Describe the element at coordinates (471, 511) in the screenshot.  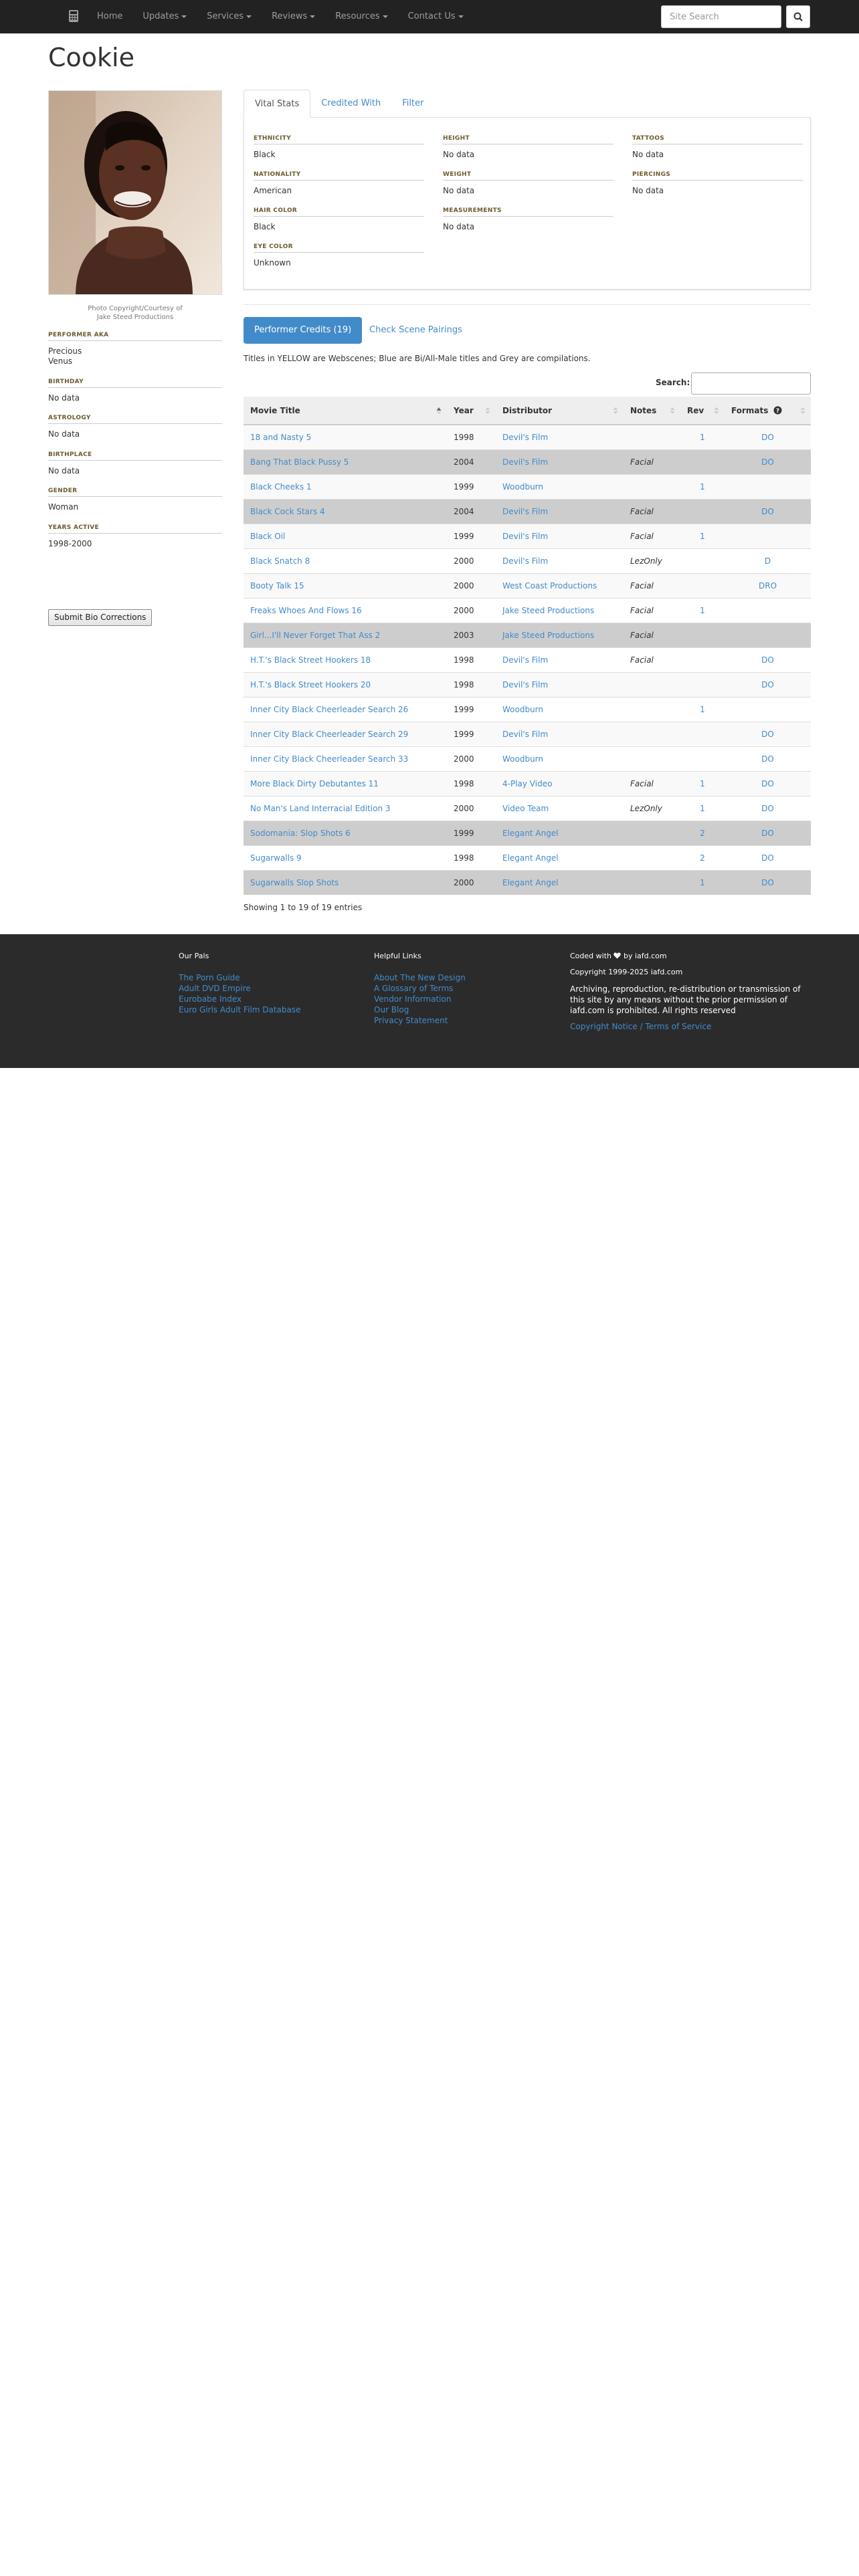
I see `table-cell: 2004` at that location.